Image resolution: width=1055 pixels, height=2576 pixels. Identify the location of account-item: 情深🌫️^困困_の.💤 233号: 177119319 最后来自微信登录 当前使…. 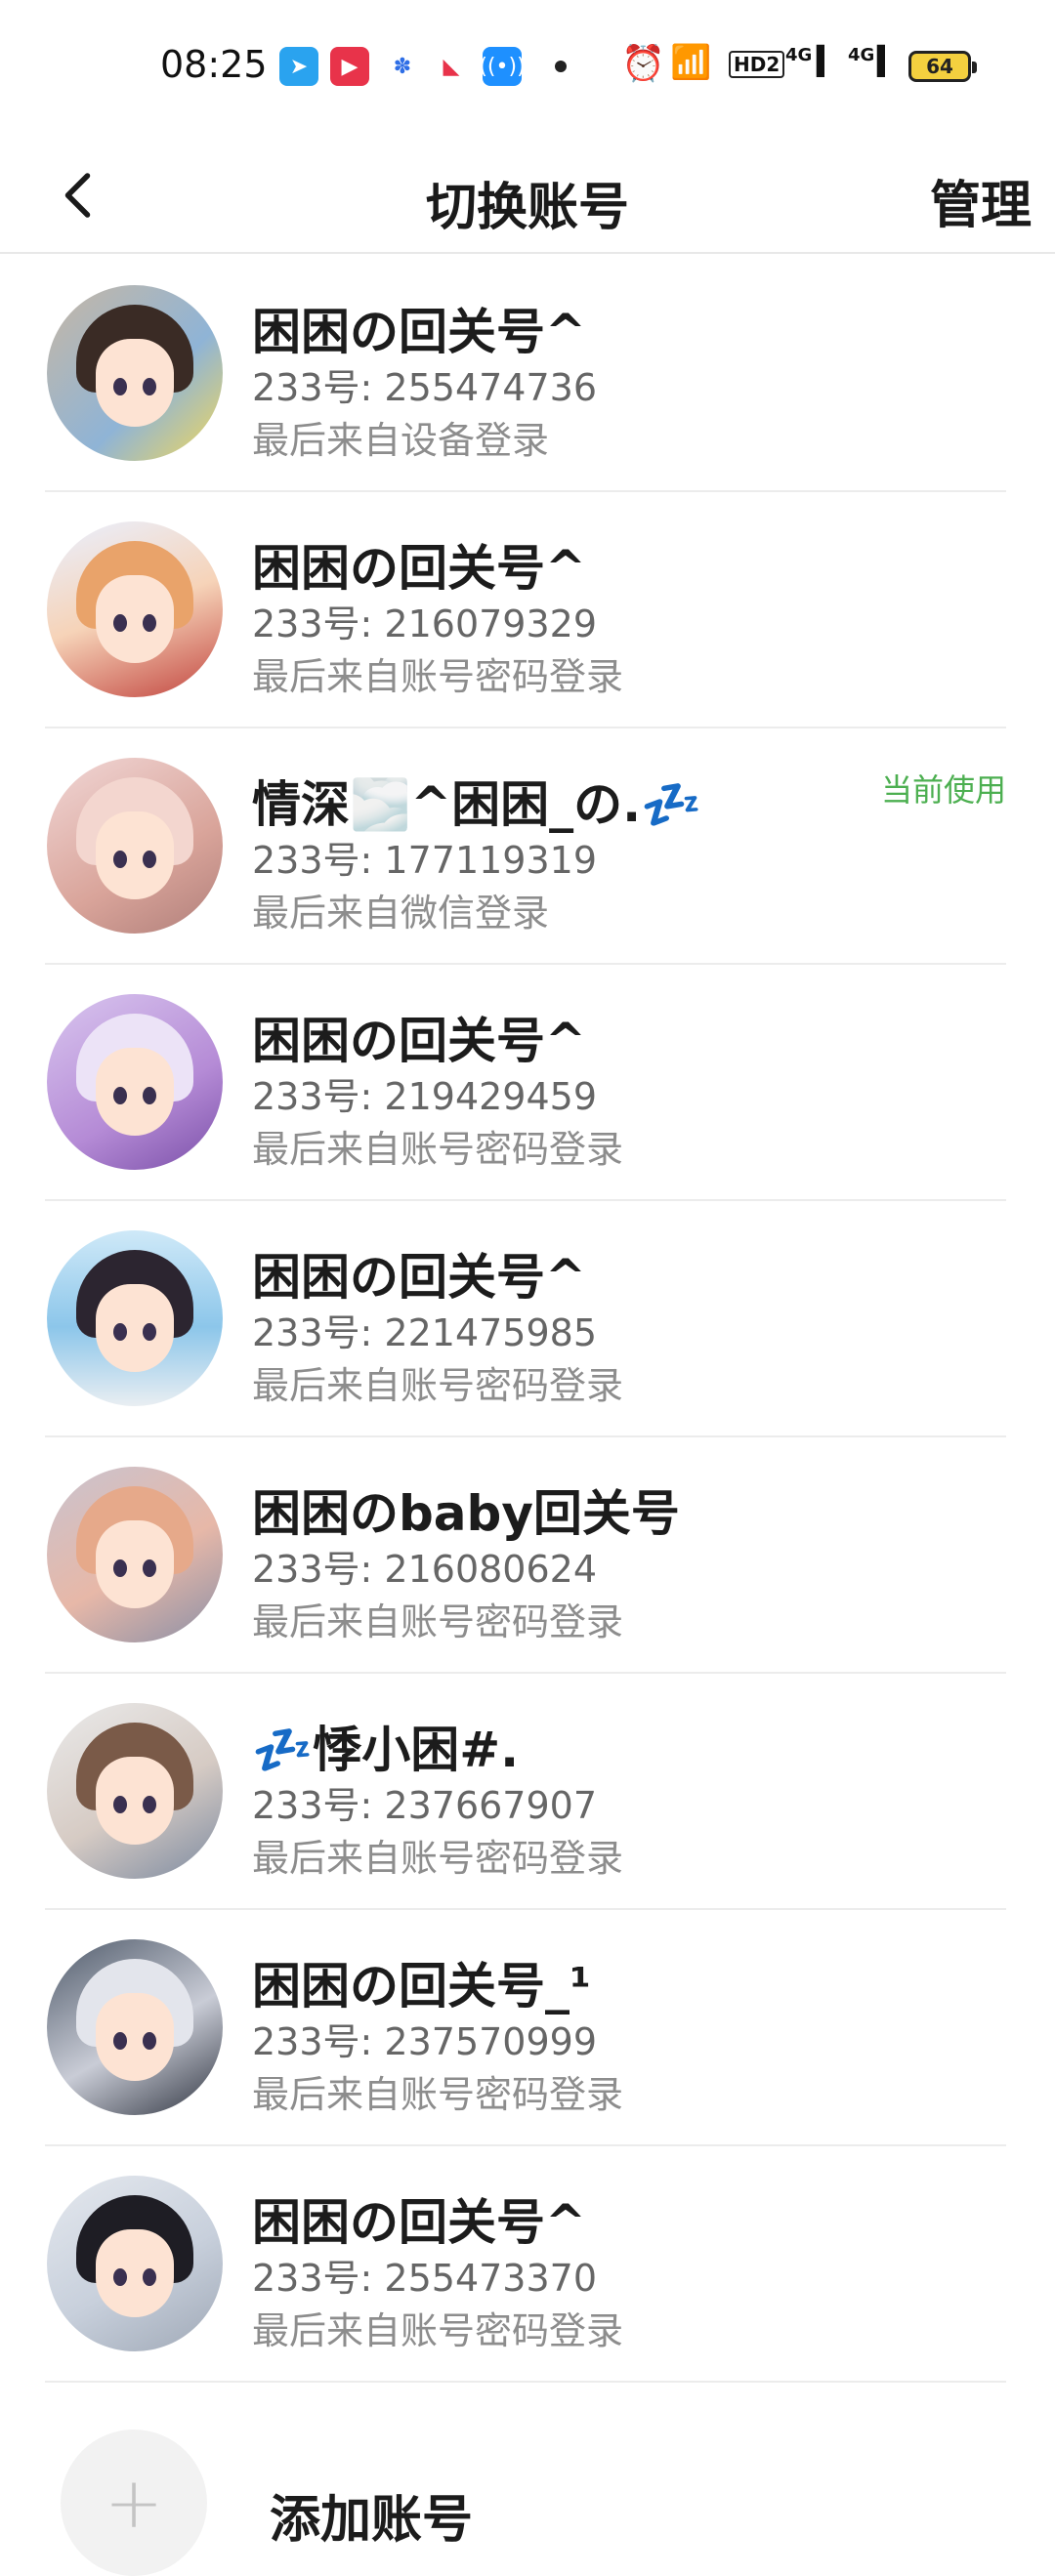
(525, 846).